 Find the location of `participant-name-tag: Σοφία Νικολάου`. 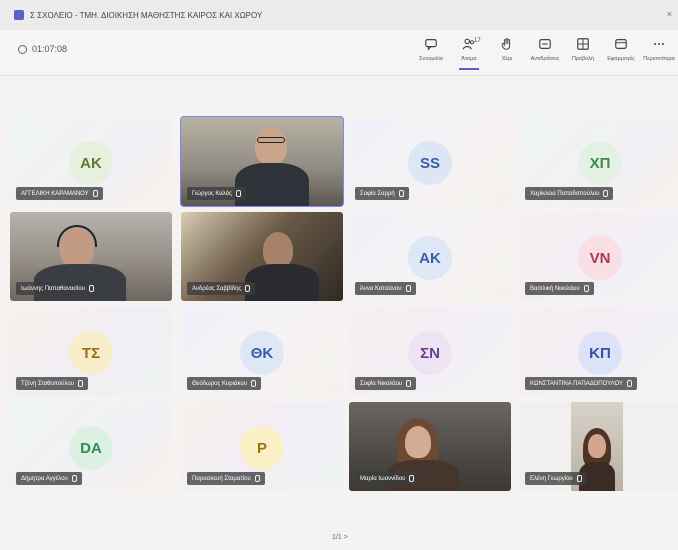

participant-name-tag: Σοφία Νικολάου is located at coordinates (386, 383).